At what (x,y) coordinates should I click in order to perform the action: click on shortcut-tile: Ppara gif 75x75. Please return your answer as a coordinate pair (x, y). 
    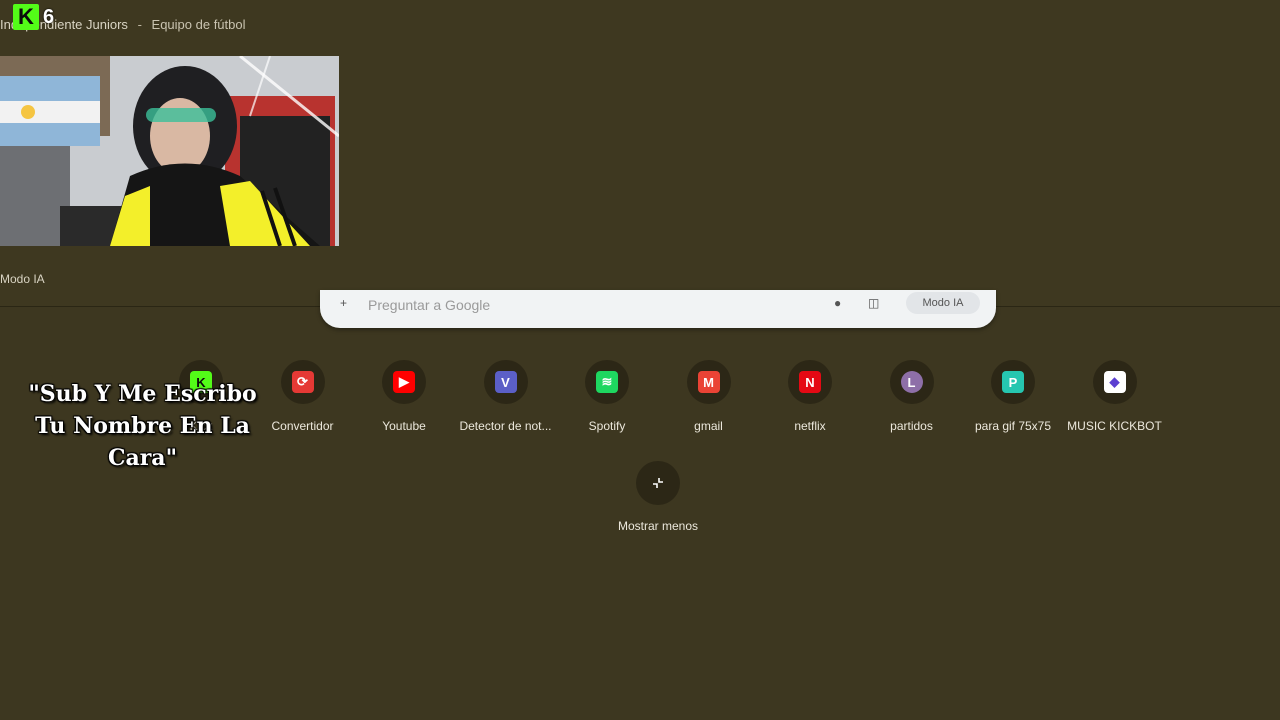
    Looking at the image, I should click on (1013, 396).